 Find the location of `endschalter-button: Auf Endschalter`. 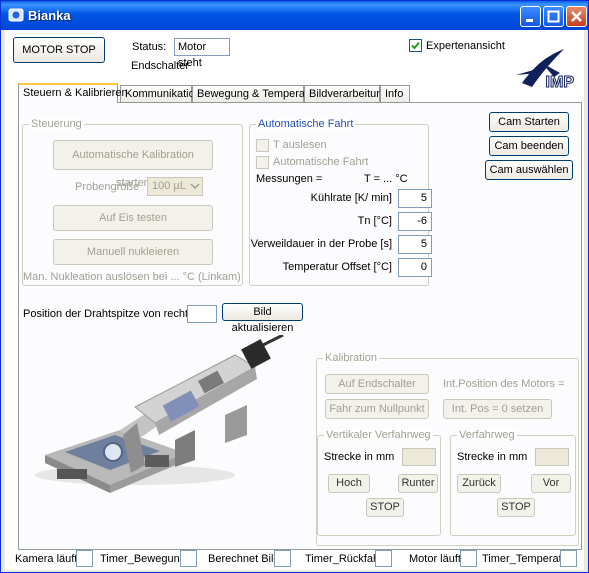

endschalter-button: Auf Endschalter is located at coordinates (377, 384).